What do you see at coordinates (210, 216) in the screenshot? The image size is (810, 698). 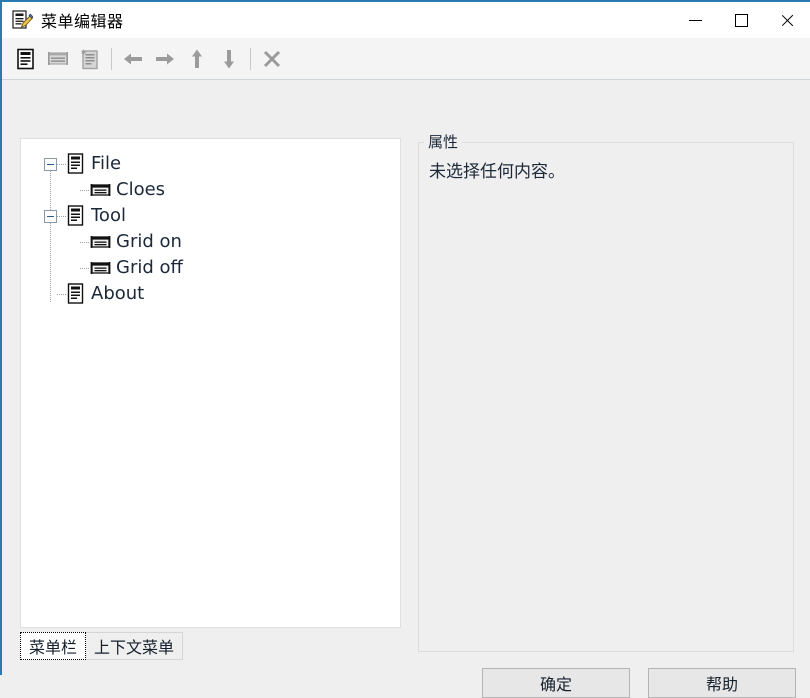 I see `tree-node-tool: Tool` at bounding box center [210, 216].